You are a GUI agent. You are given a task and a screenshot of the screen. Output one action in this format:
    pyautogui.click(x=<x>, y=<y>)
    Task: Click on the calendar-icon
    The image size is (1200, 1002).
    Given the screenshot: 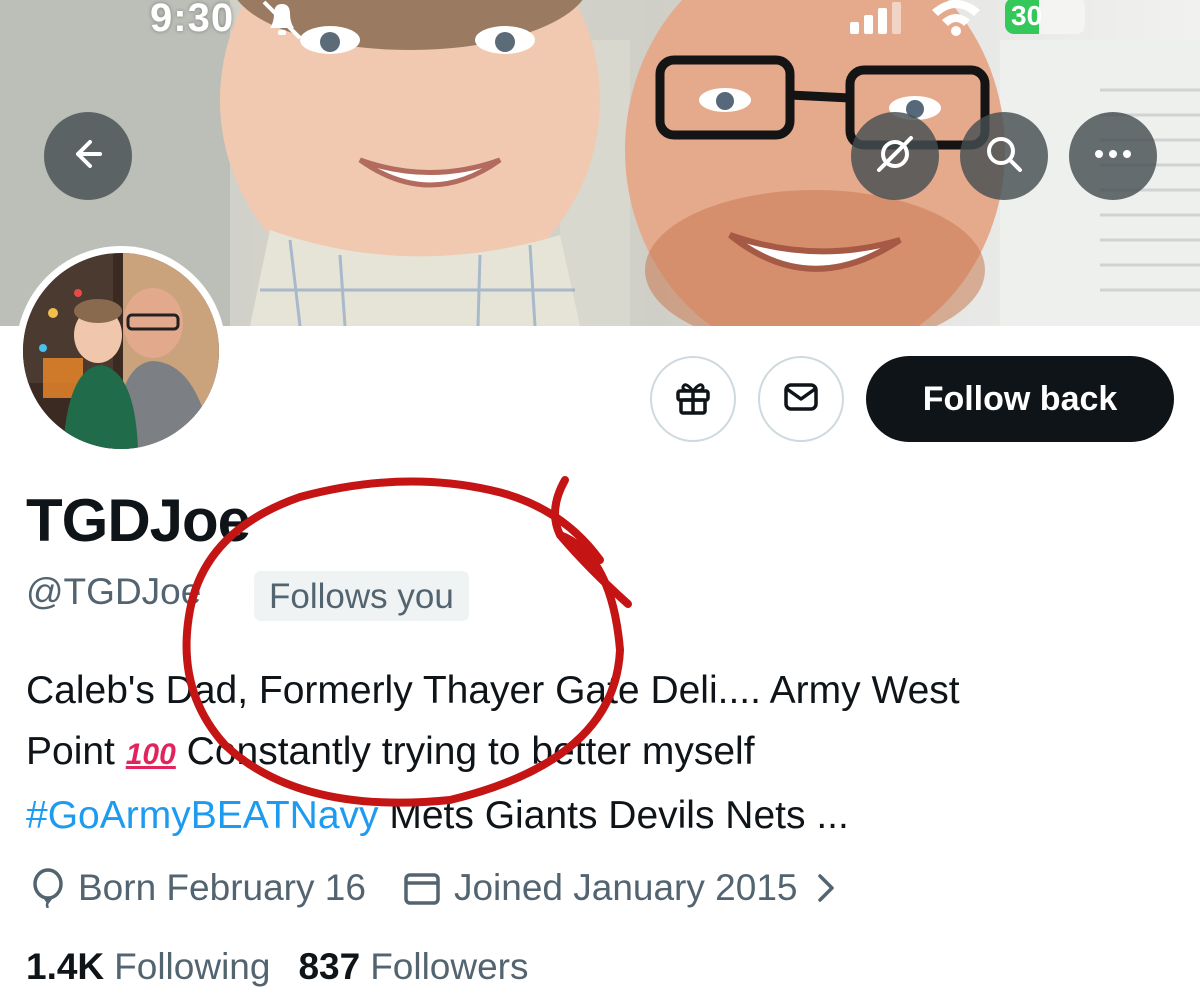 What is the action you would take?
    pyautogui.click(x=422, y=888)
    